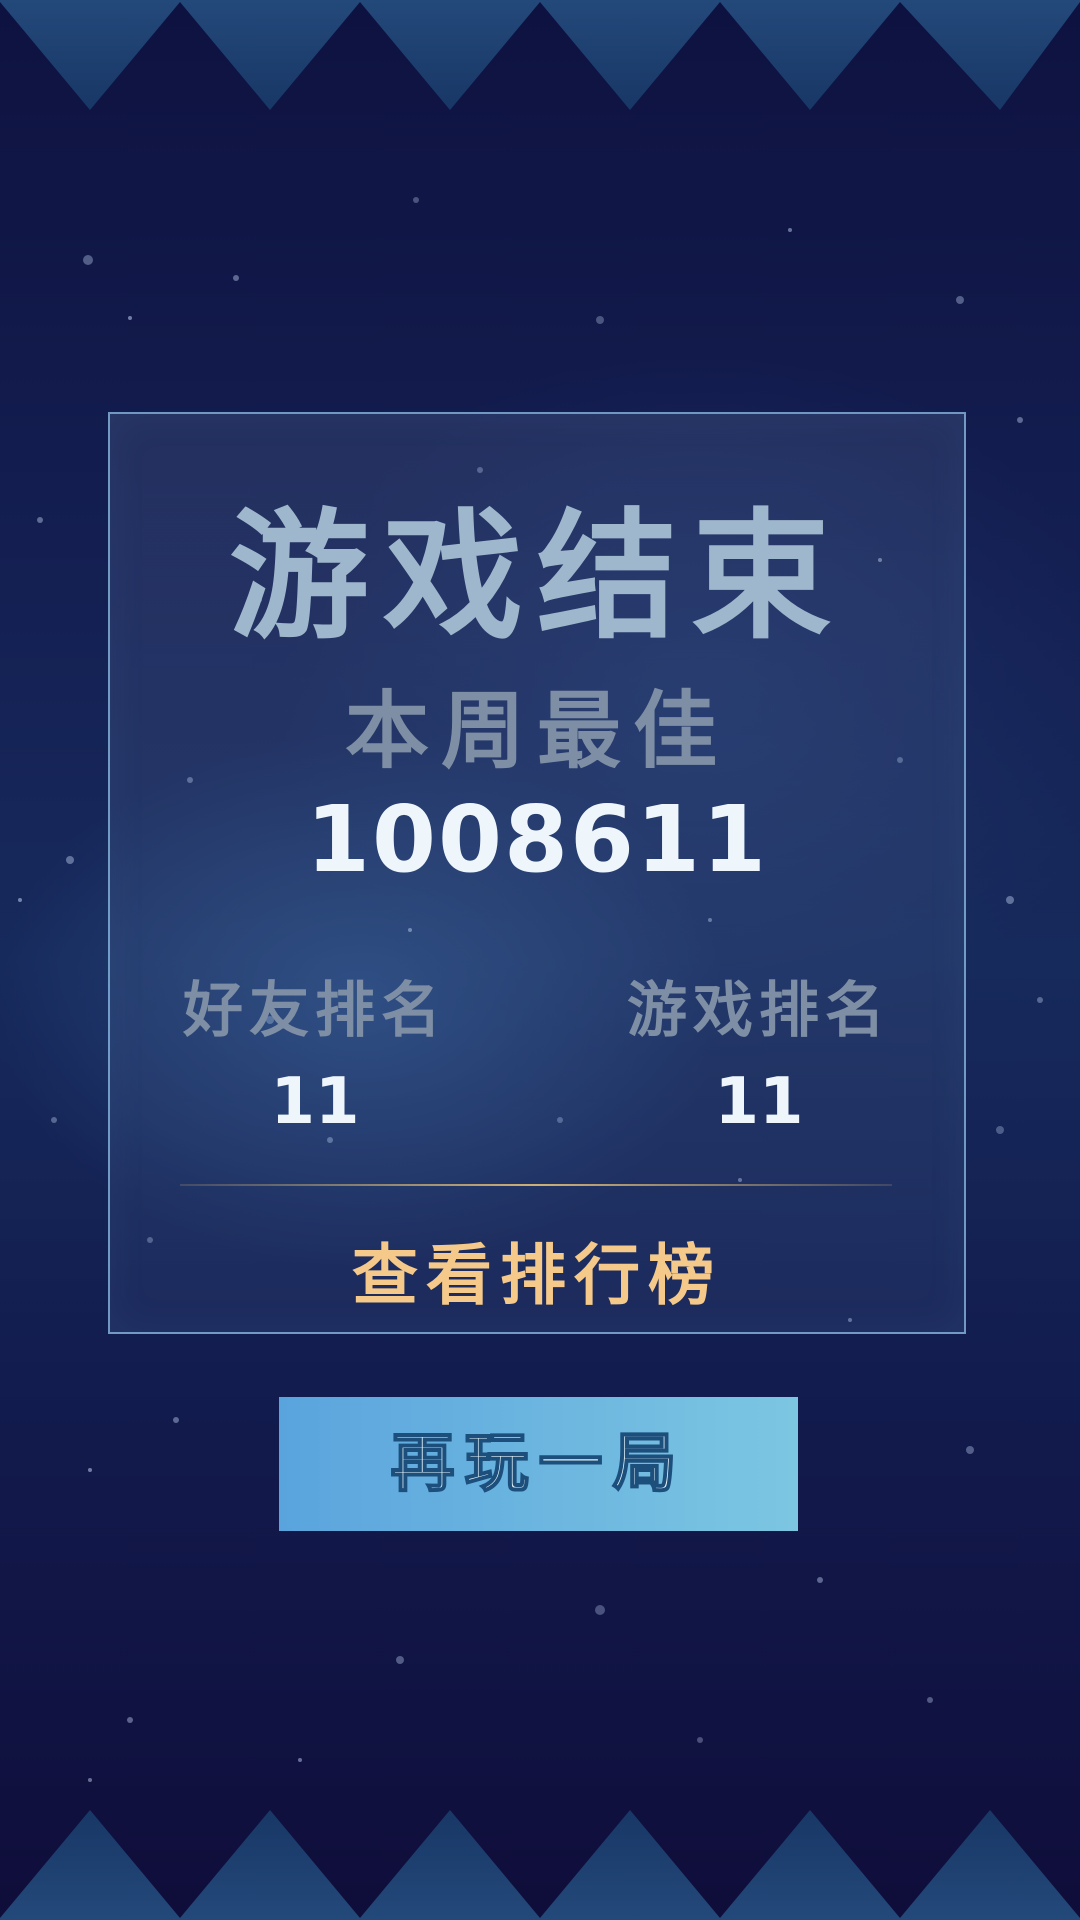  Describe the element at coordinates (540, 1865) in the screenshot. I see `bottom-spike-border` at that location.